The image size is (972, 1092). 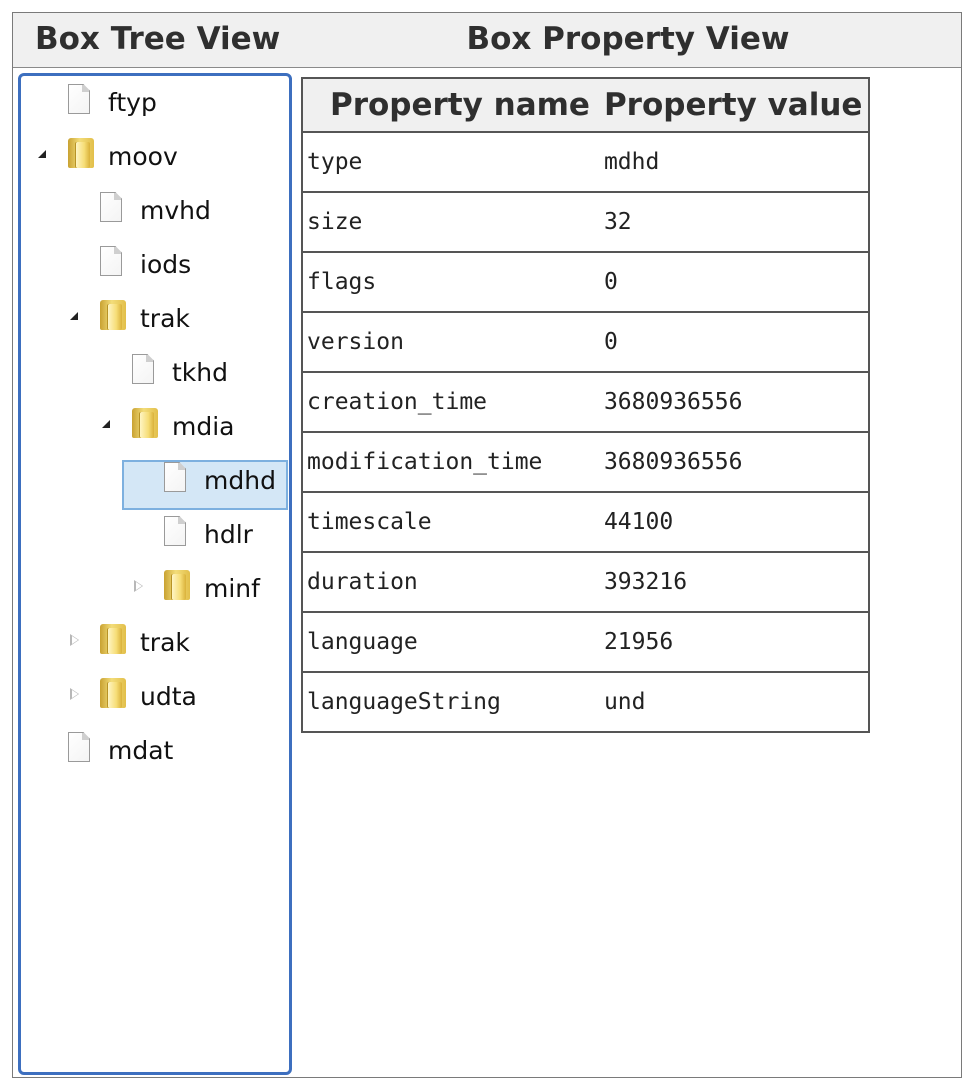 What do you see at coordinates (449, 221) in the screenshot?
I see `property-name-cell: size` at bounding box center [449, 221].